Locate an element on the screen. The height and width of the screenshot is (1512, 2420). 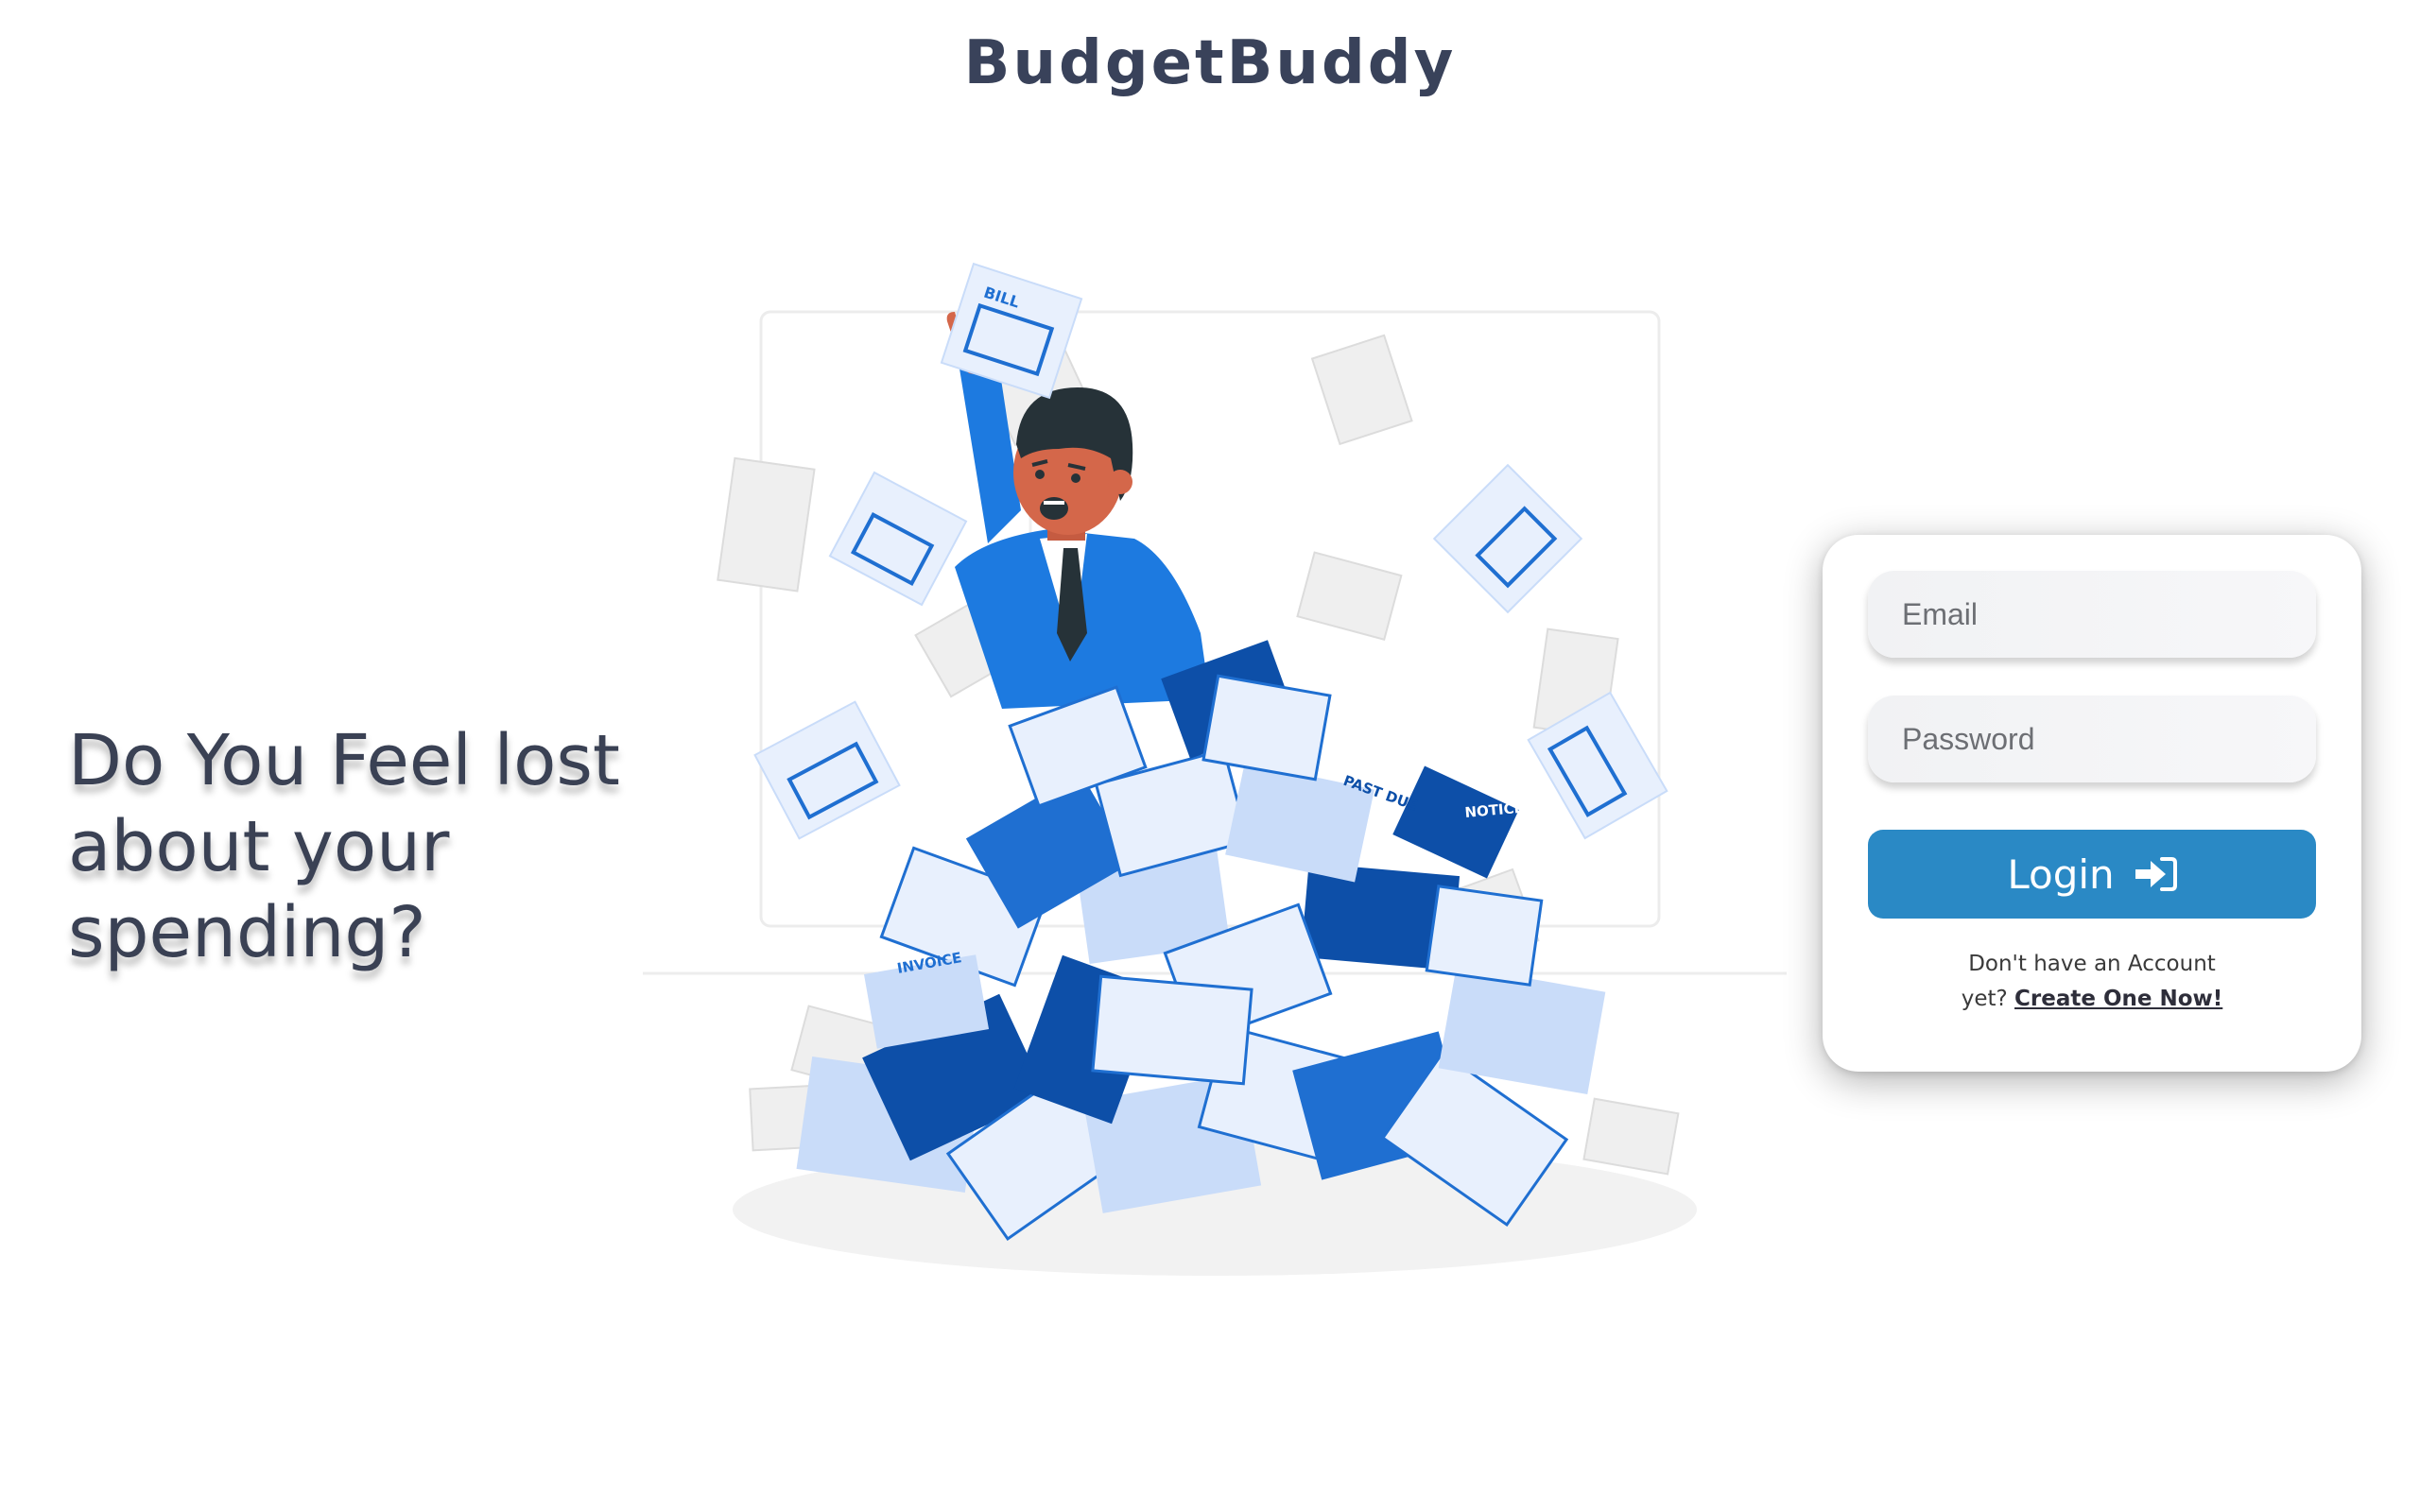
headline-line-2: about your is located at coordinates (259, 846).